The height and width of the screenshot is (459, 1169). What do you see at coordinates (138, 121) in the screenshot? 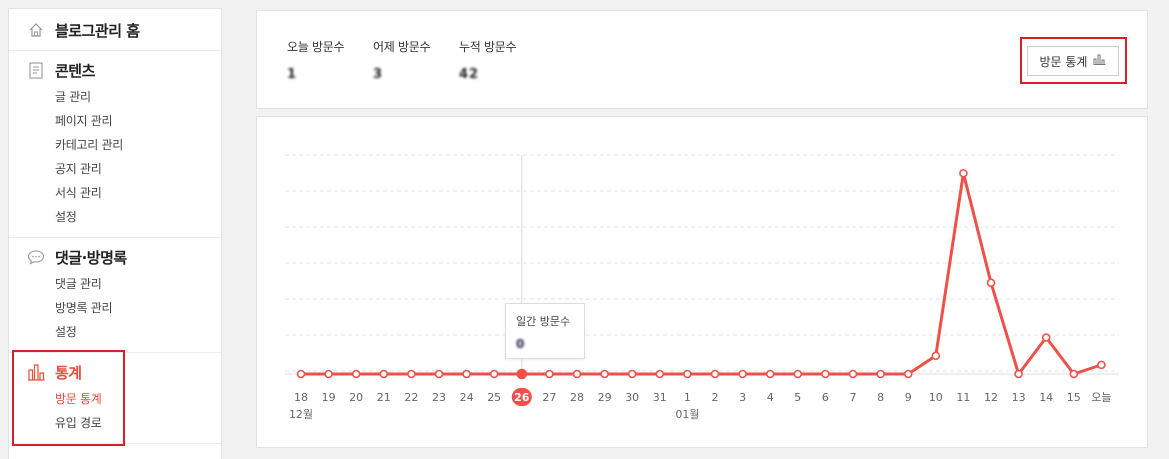
I see `submenu-item-pages: 페이지 관리` at bounding box center [138, 121].